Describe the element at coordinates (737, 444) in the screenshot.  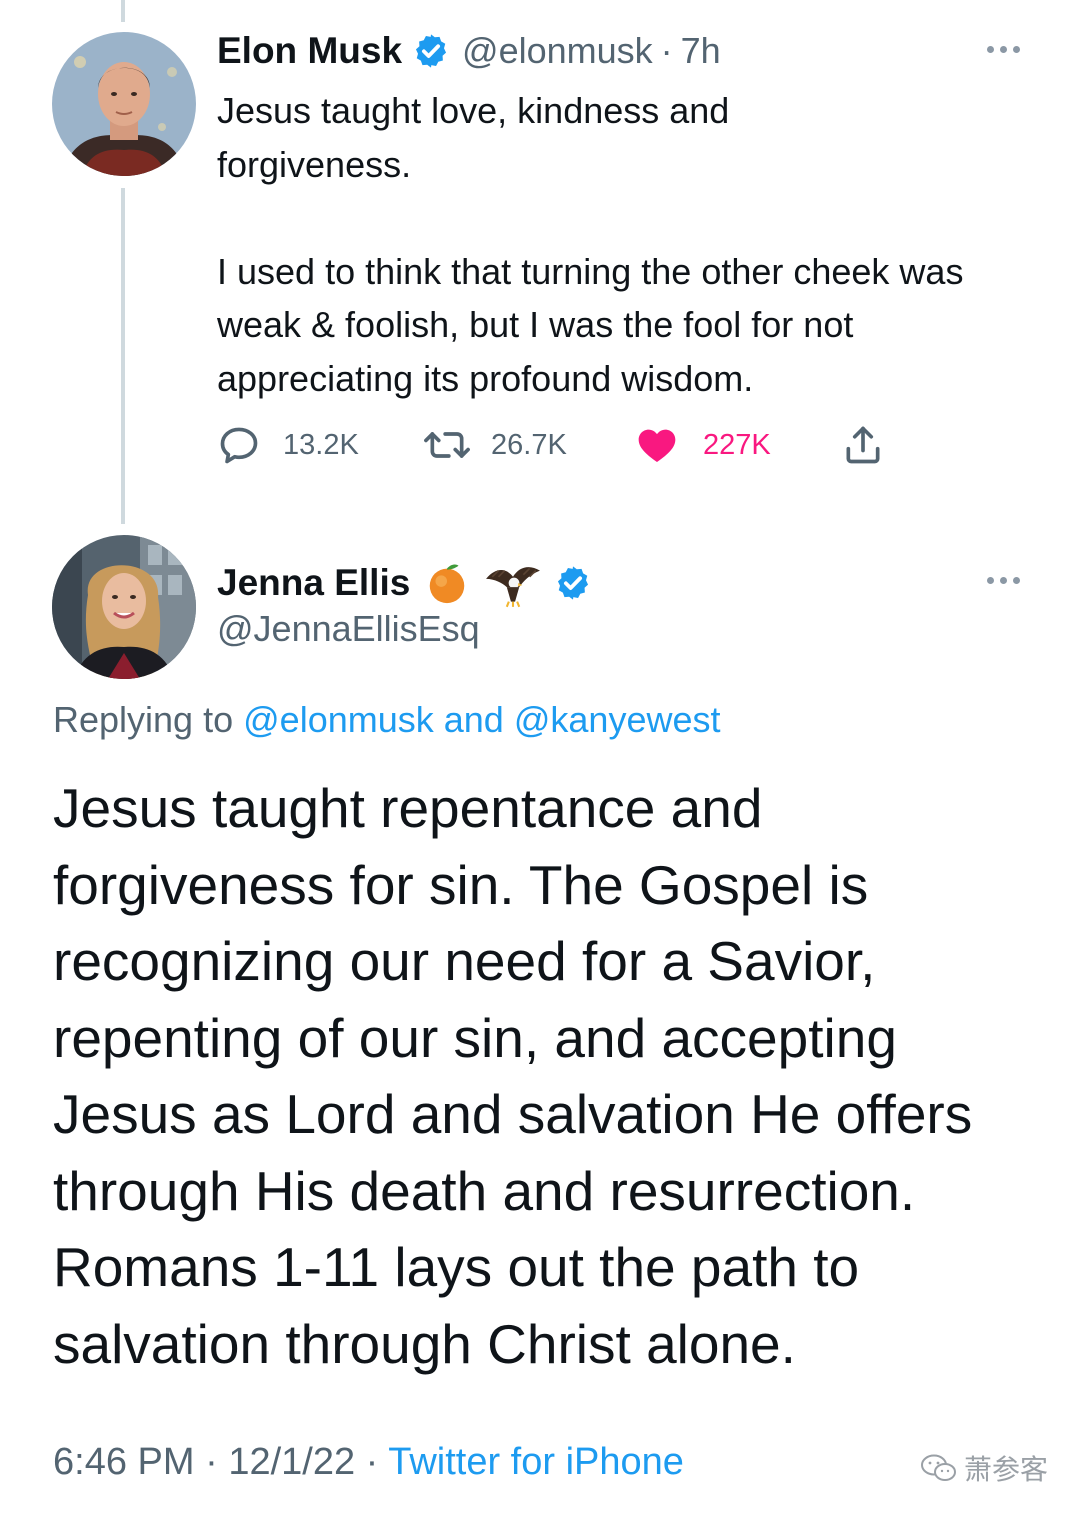
I see `like-count: 227K` at that location.